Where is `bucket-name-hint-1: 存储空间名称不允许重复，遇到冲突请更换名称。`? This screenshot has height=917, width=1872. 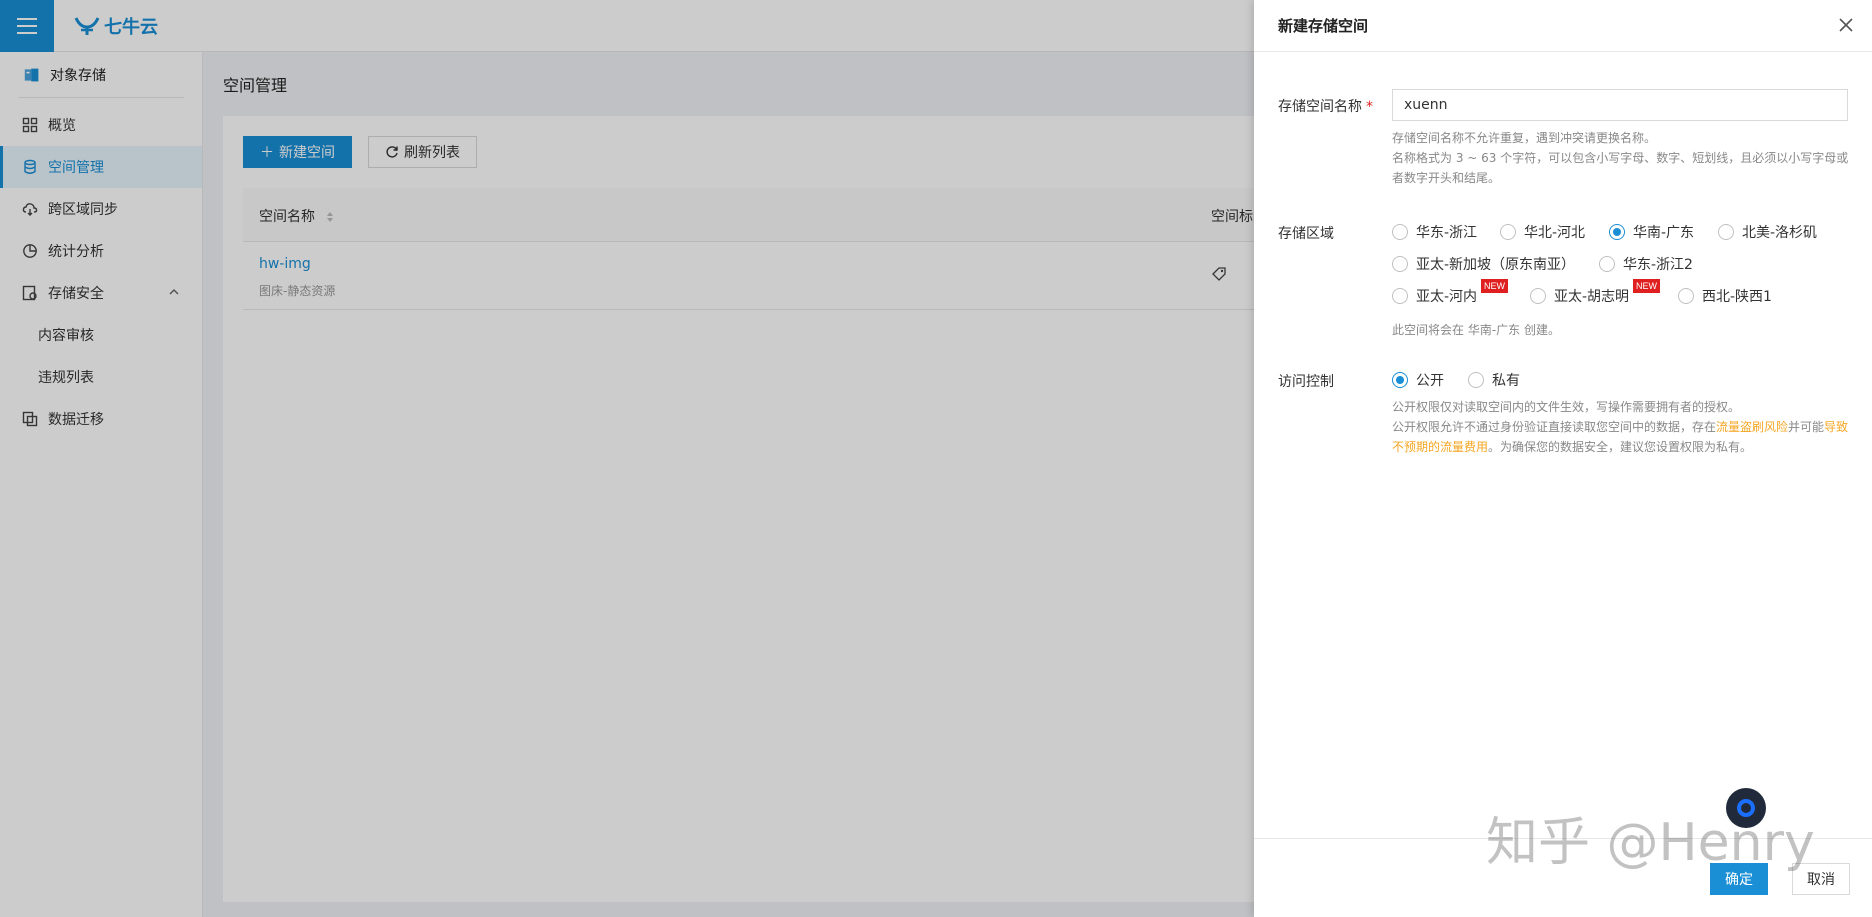
bucket-name-hint-1: 存储空间名称不允许重复，遇到冲突请更换名称。 is located at coordinates (1524, 138).